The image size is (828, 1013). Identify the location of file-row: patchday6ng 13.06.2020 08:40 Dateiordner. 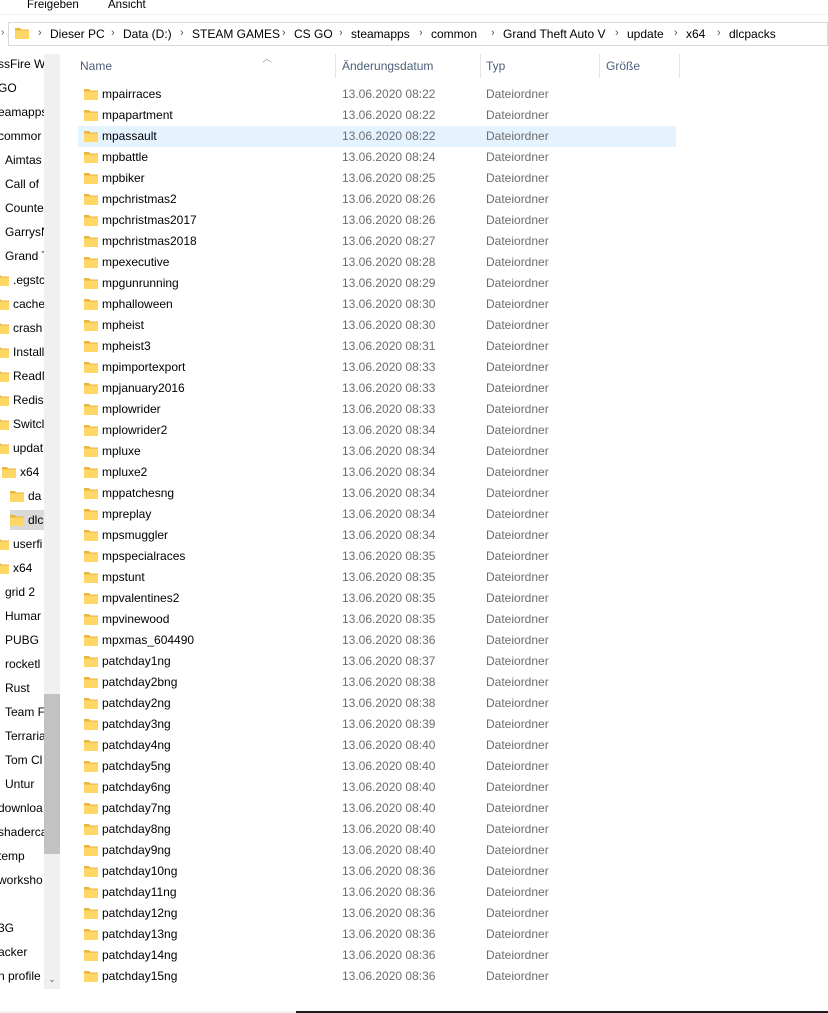
(377, 787).